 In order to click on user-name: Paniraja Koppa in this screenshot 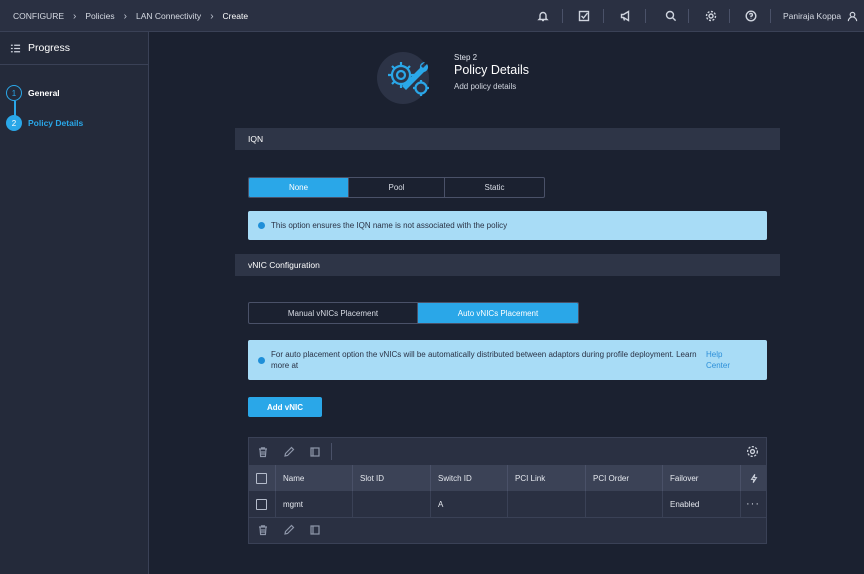, I will do `click(812, 16)`.